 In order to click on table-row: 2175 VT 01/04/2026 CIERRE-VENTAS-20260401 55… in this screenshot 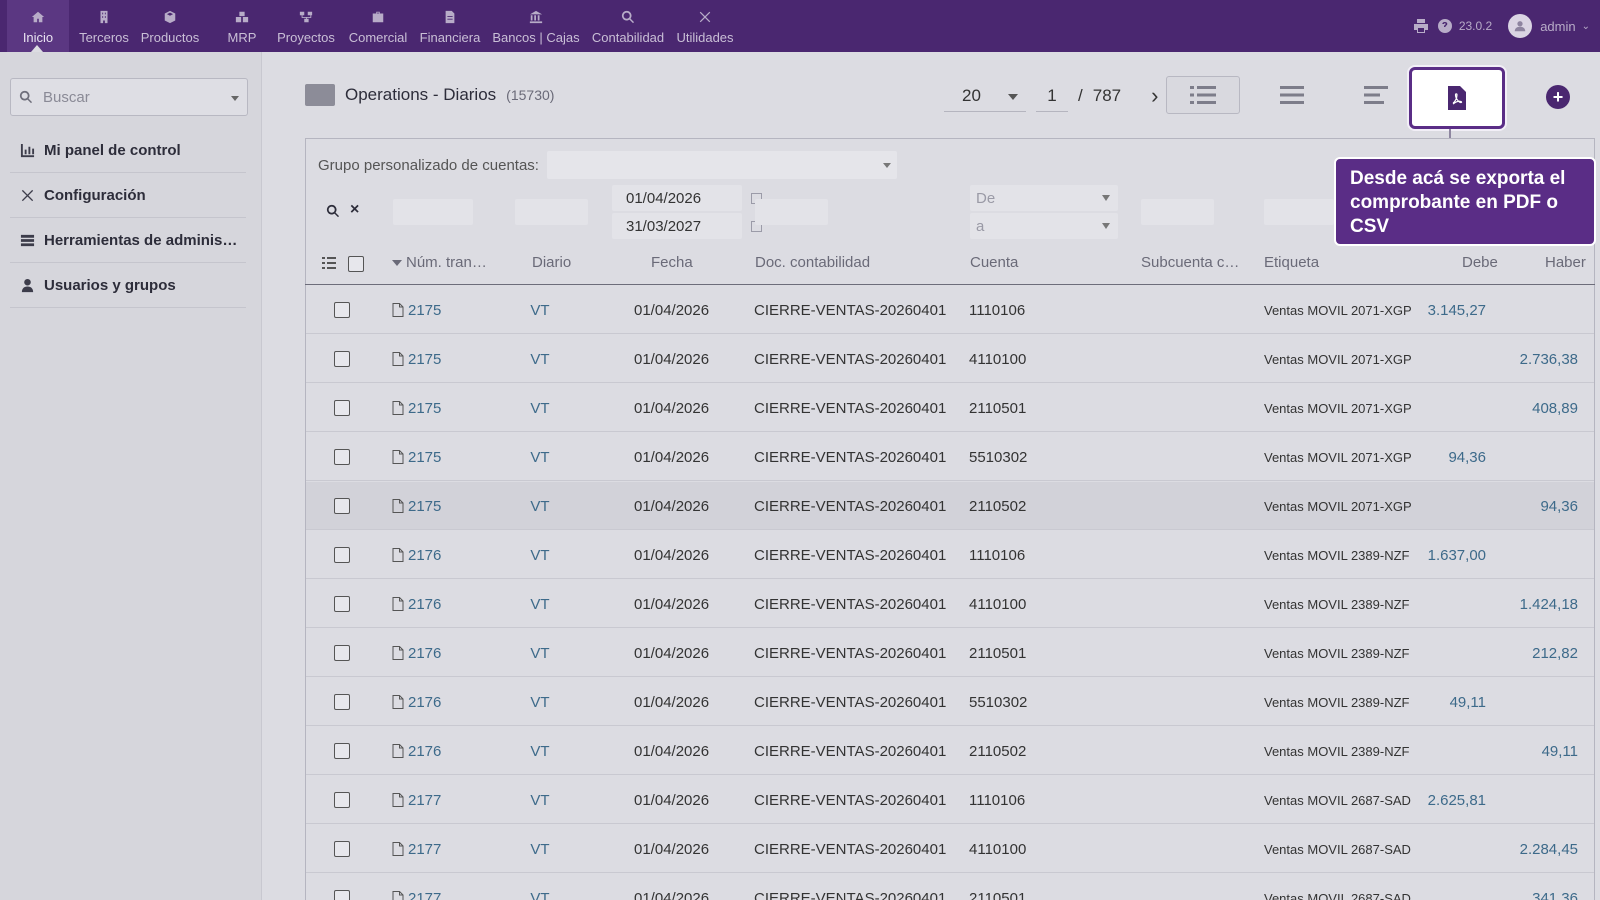, I will do `click(950, 457)`.